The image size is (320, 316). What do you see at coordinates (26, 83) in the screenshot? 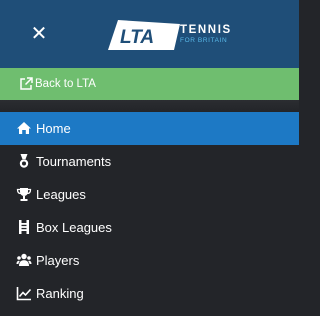
I see `external-link-icon` at bounding box center [26, 83].